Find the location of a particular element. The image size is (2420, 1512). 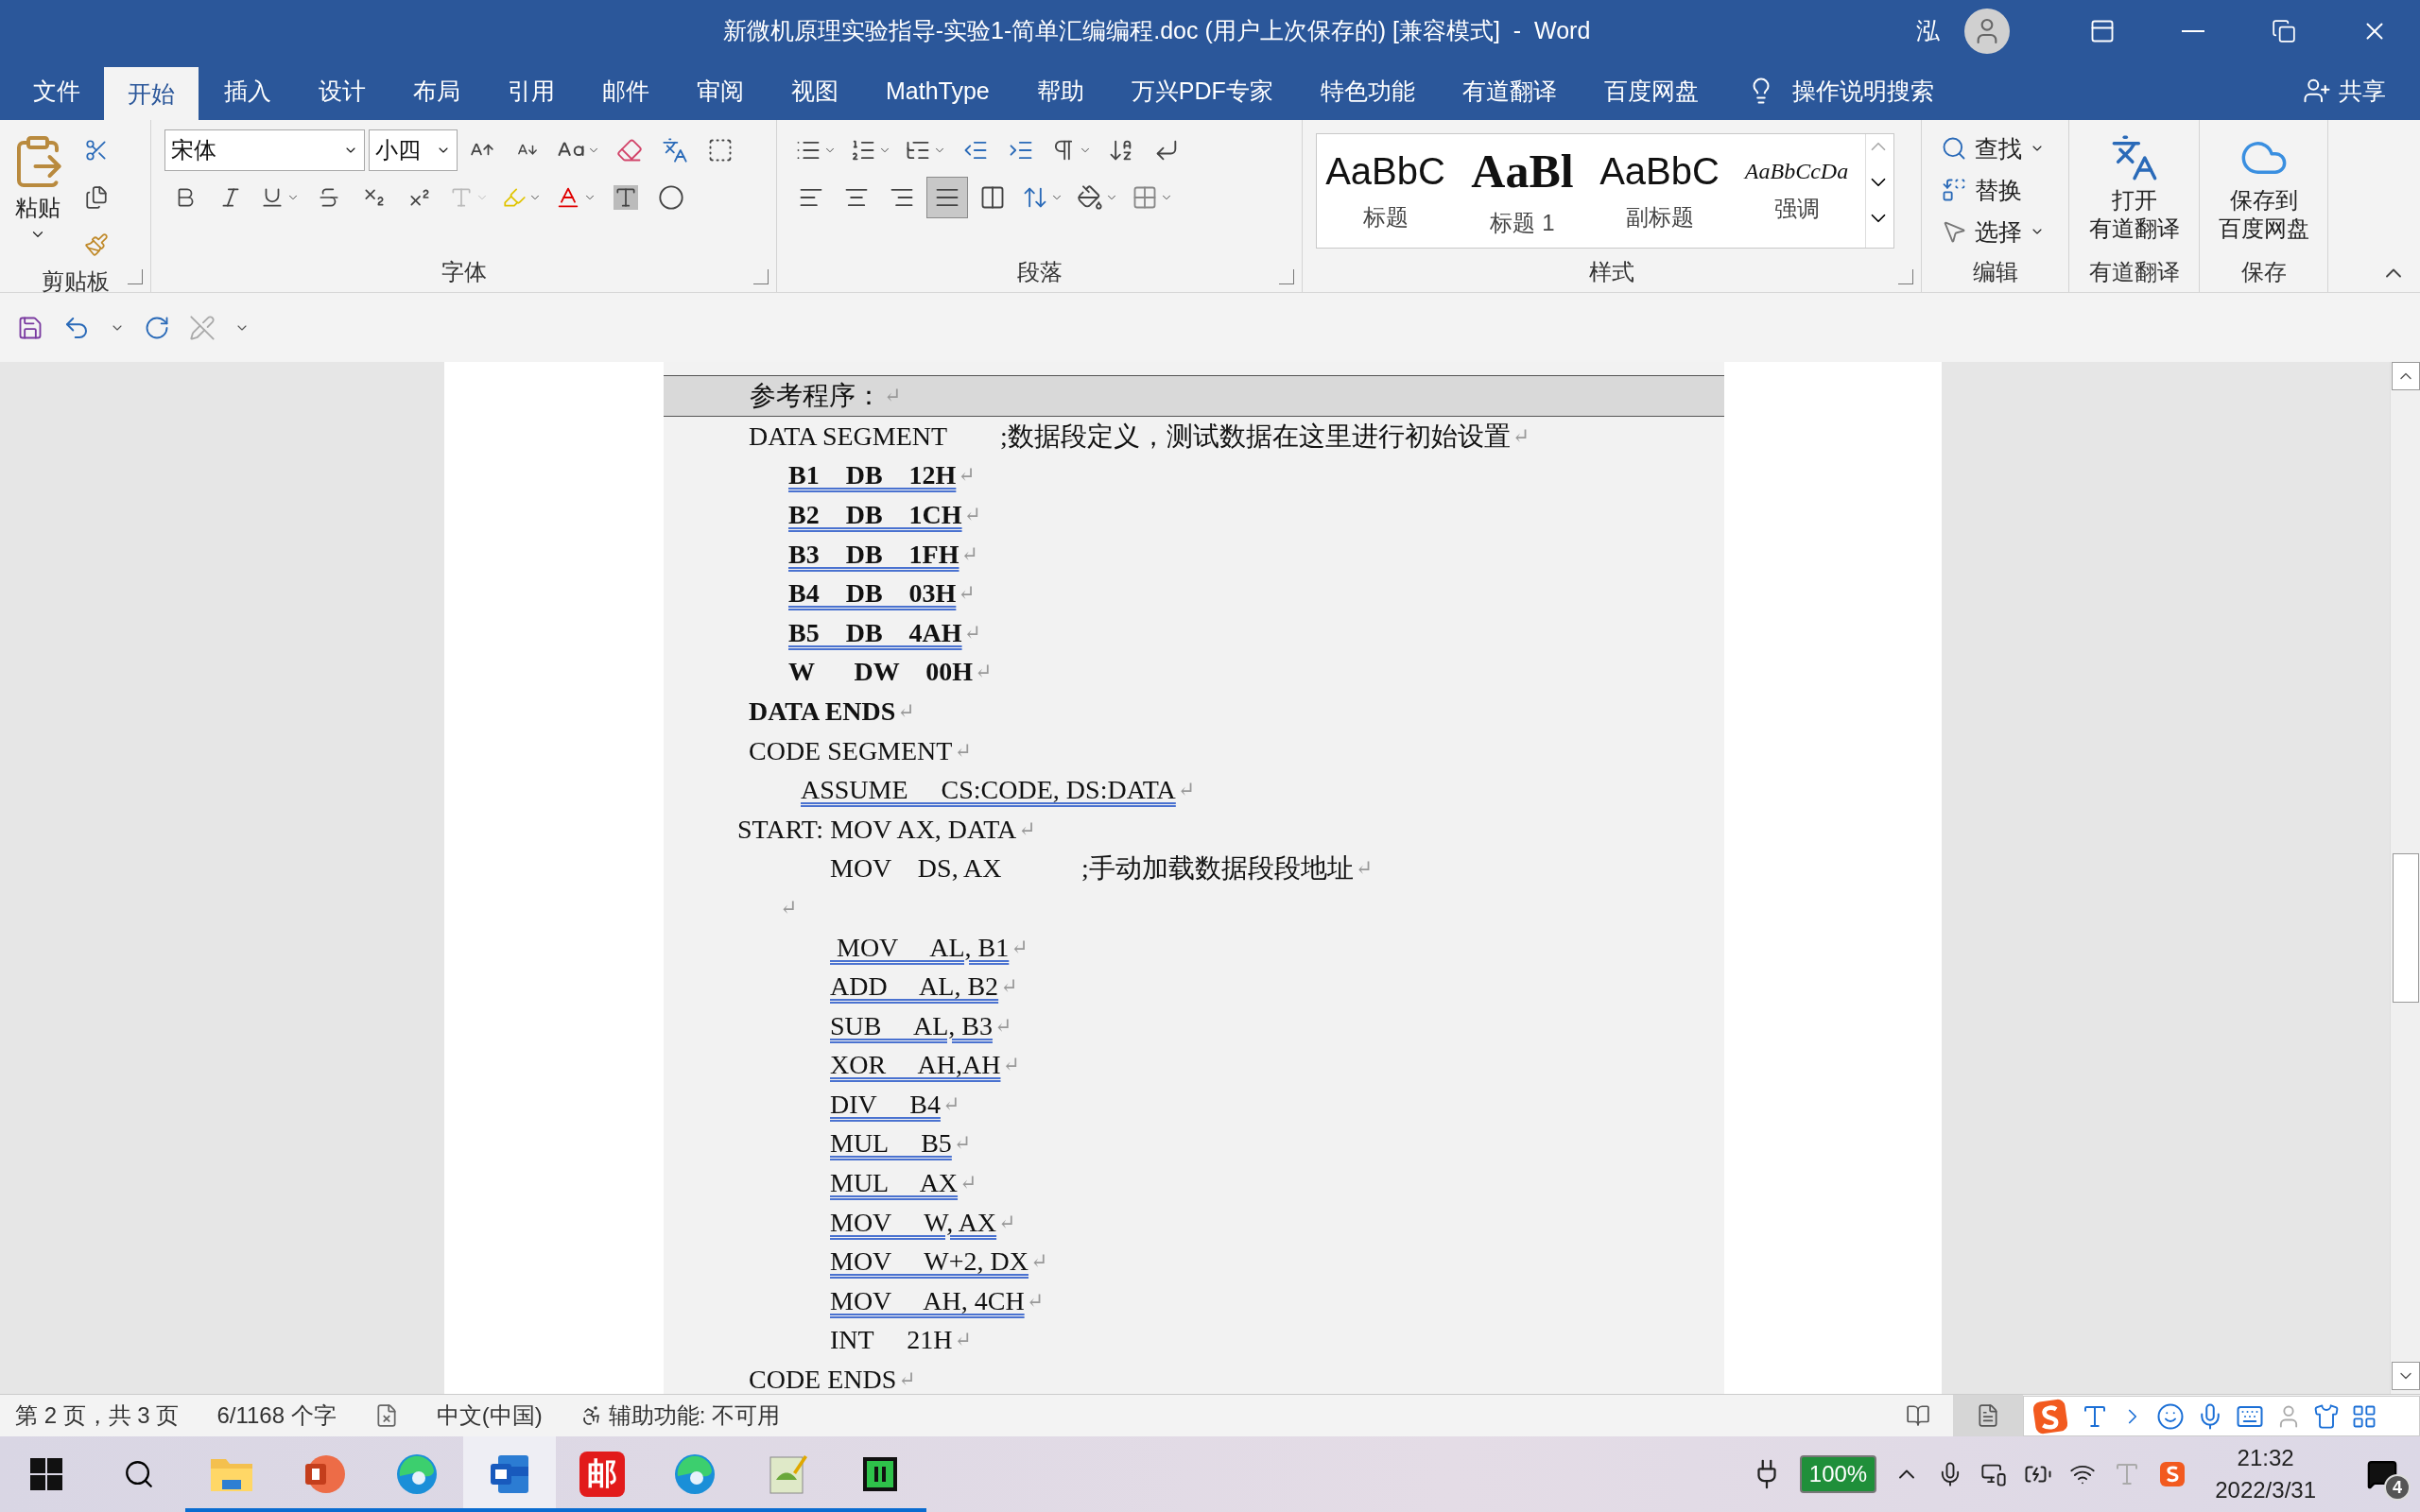

taskbar-app: 邮 is located at coordinates (602, 1474).